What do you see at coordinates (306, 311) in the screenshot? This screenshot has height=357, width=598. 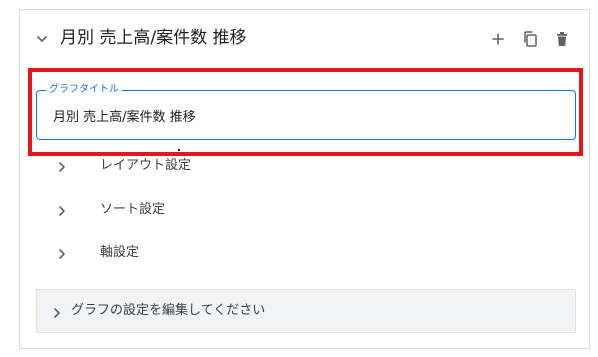 I see `edit-graph-settings-bar: グラフの設定を編集してください` at bounding box center [306, 311].